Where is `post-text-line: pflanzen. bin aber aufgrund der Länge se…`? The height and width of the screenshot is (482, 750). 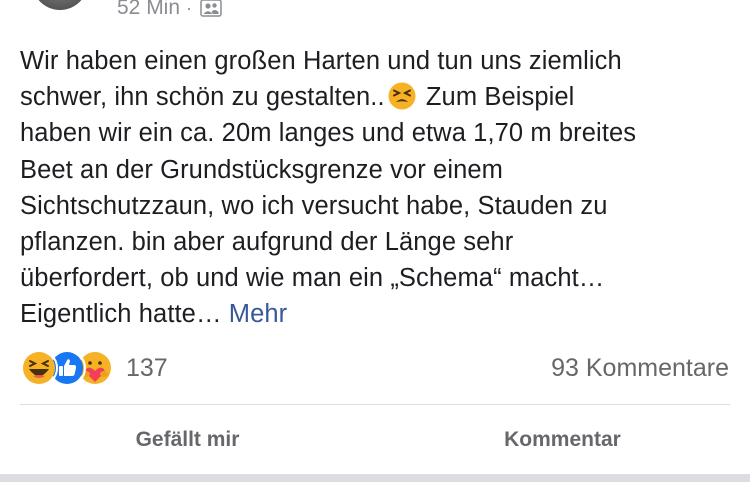 post-text-line: pflanzen. bin aber aufgrund der Länge se… is located at coordinates (267, 242).